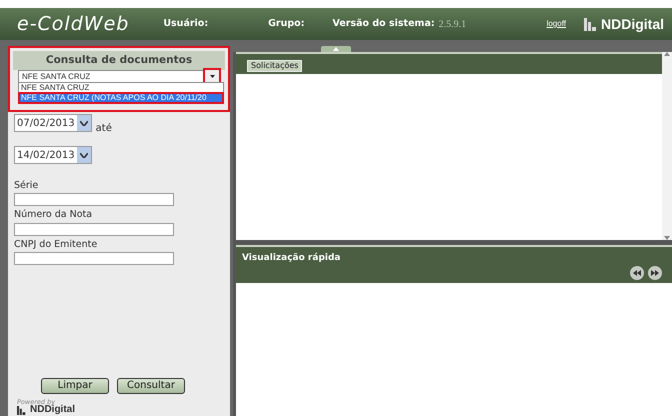 Image resolution: width=672 pixels, height=416 pixels. Describe the element at coordinates (73, 24) in the screenshot. I see `app-logo: e-ColdWeb` at that location.